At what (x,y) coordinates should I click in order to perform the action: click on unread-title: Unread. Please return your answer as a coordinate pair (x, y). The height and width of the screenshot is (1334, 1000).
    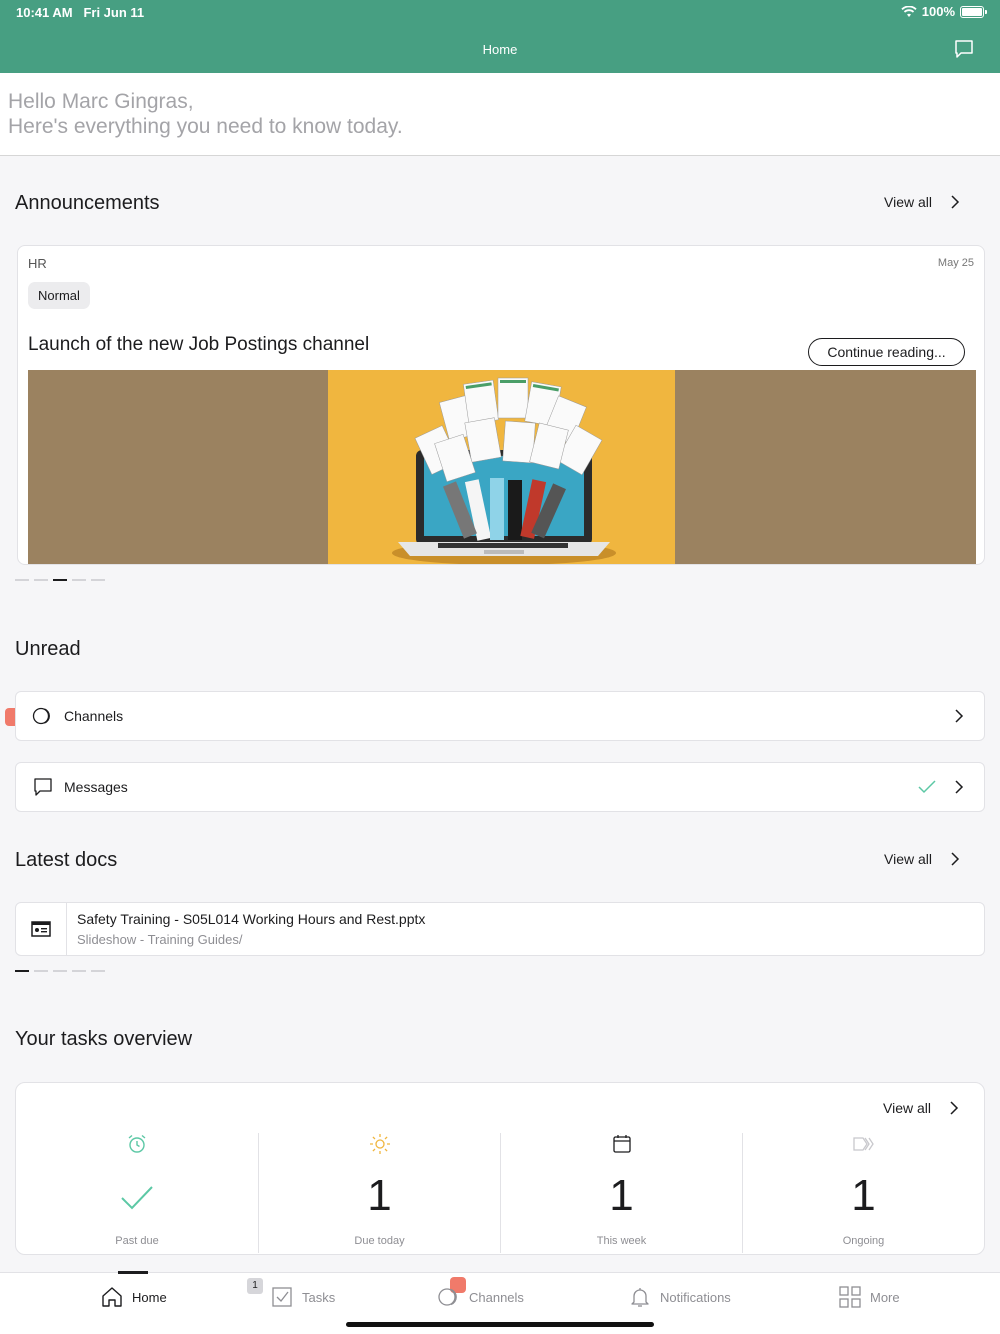
    Looking at the image, I should click on (48, 649).